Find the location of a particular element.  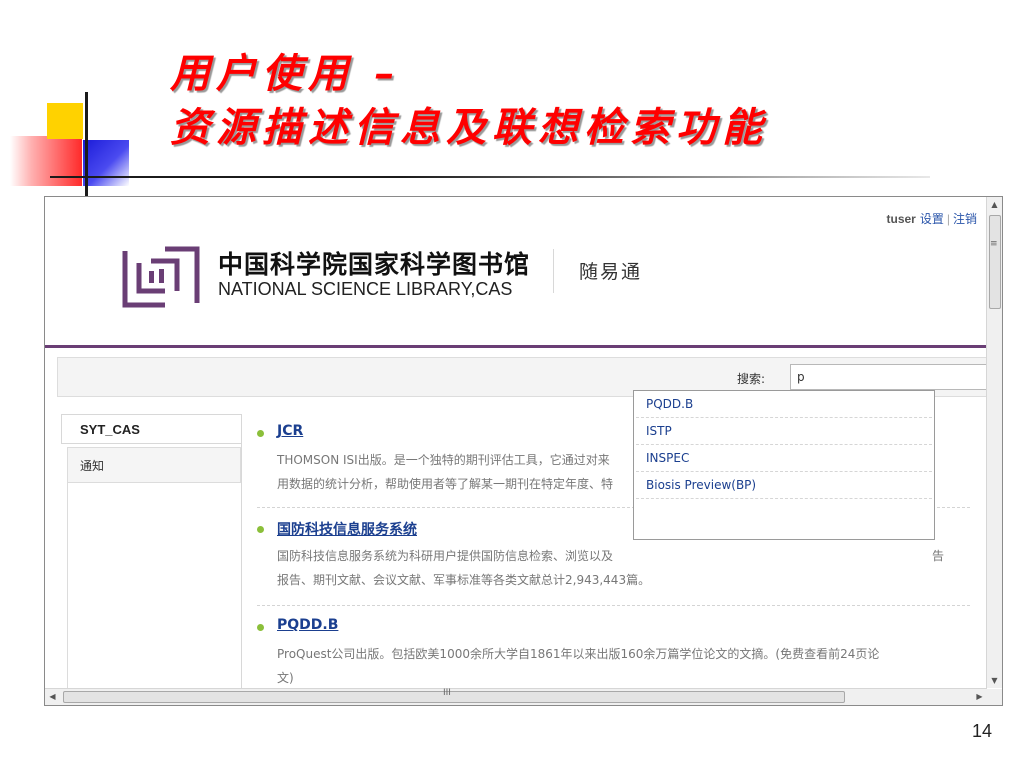

settings-link: 设置 is located at coordinates (932, 219).